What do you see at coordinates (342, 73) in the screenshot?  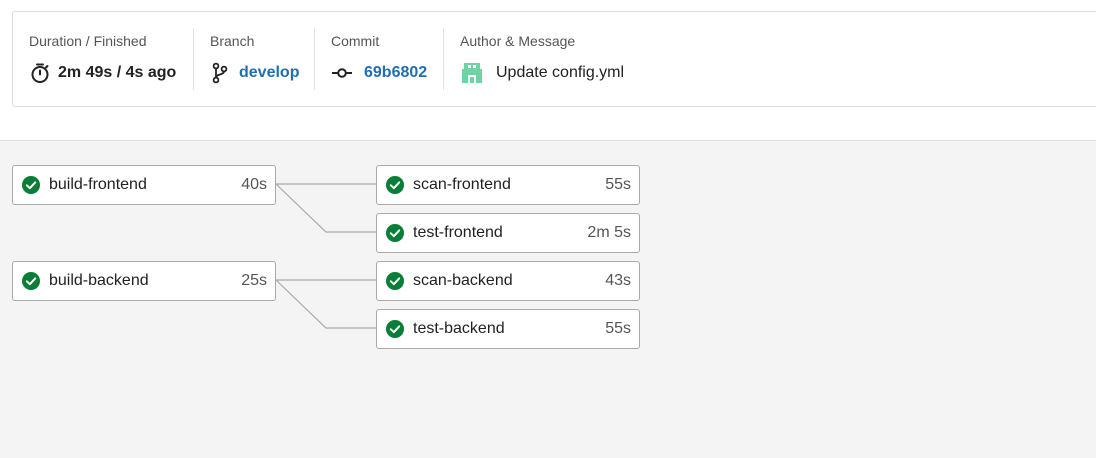 I see `git-commit-icon` at bounding box center [342, 73].